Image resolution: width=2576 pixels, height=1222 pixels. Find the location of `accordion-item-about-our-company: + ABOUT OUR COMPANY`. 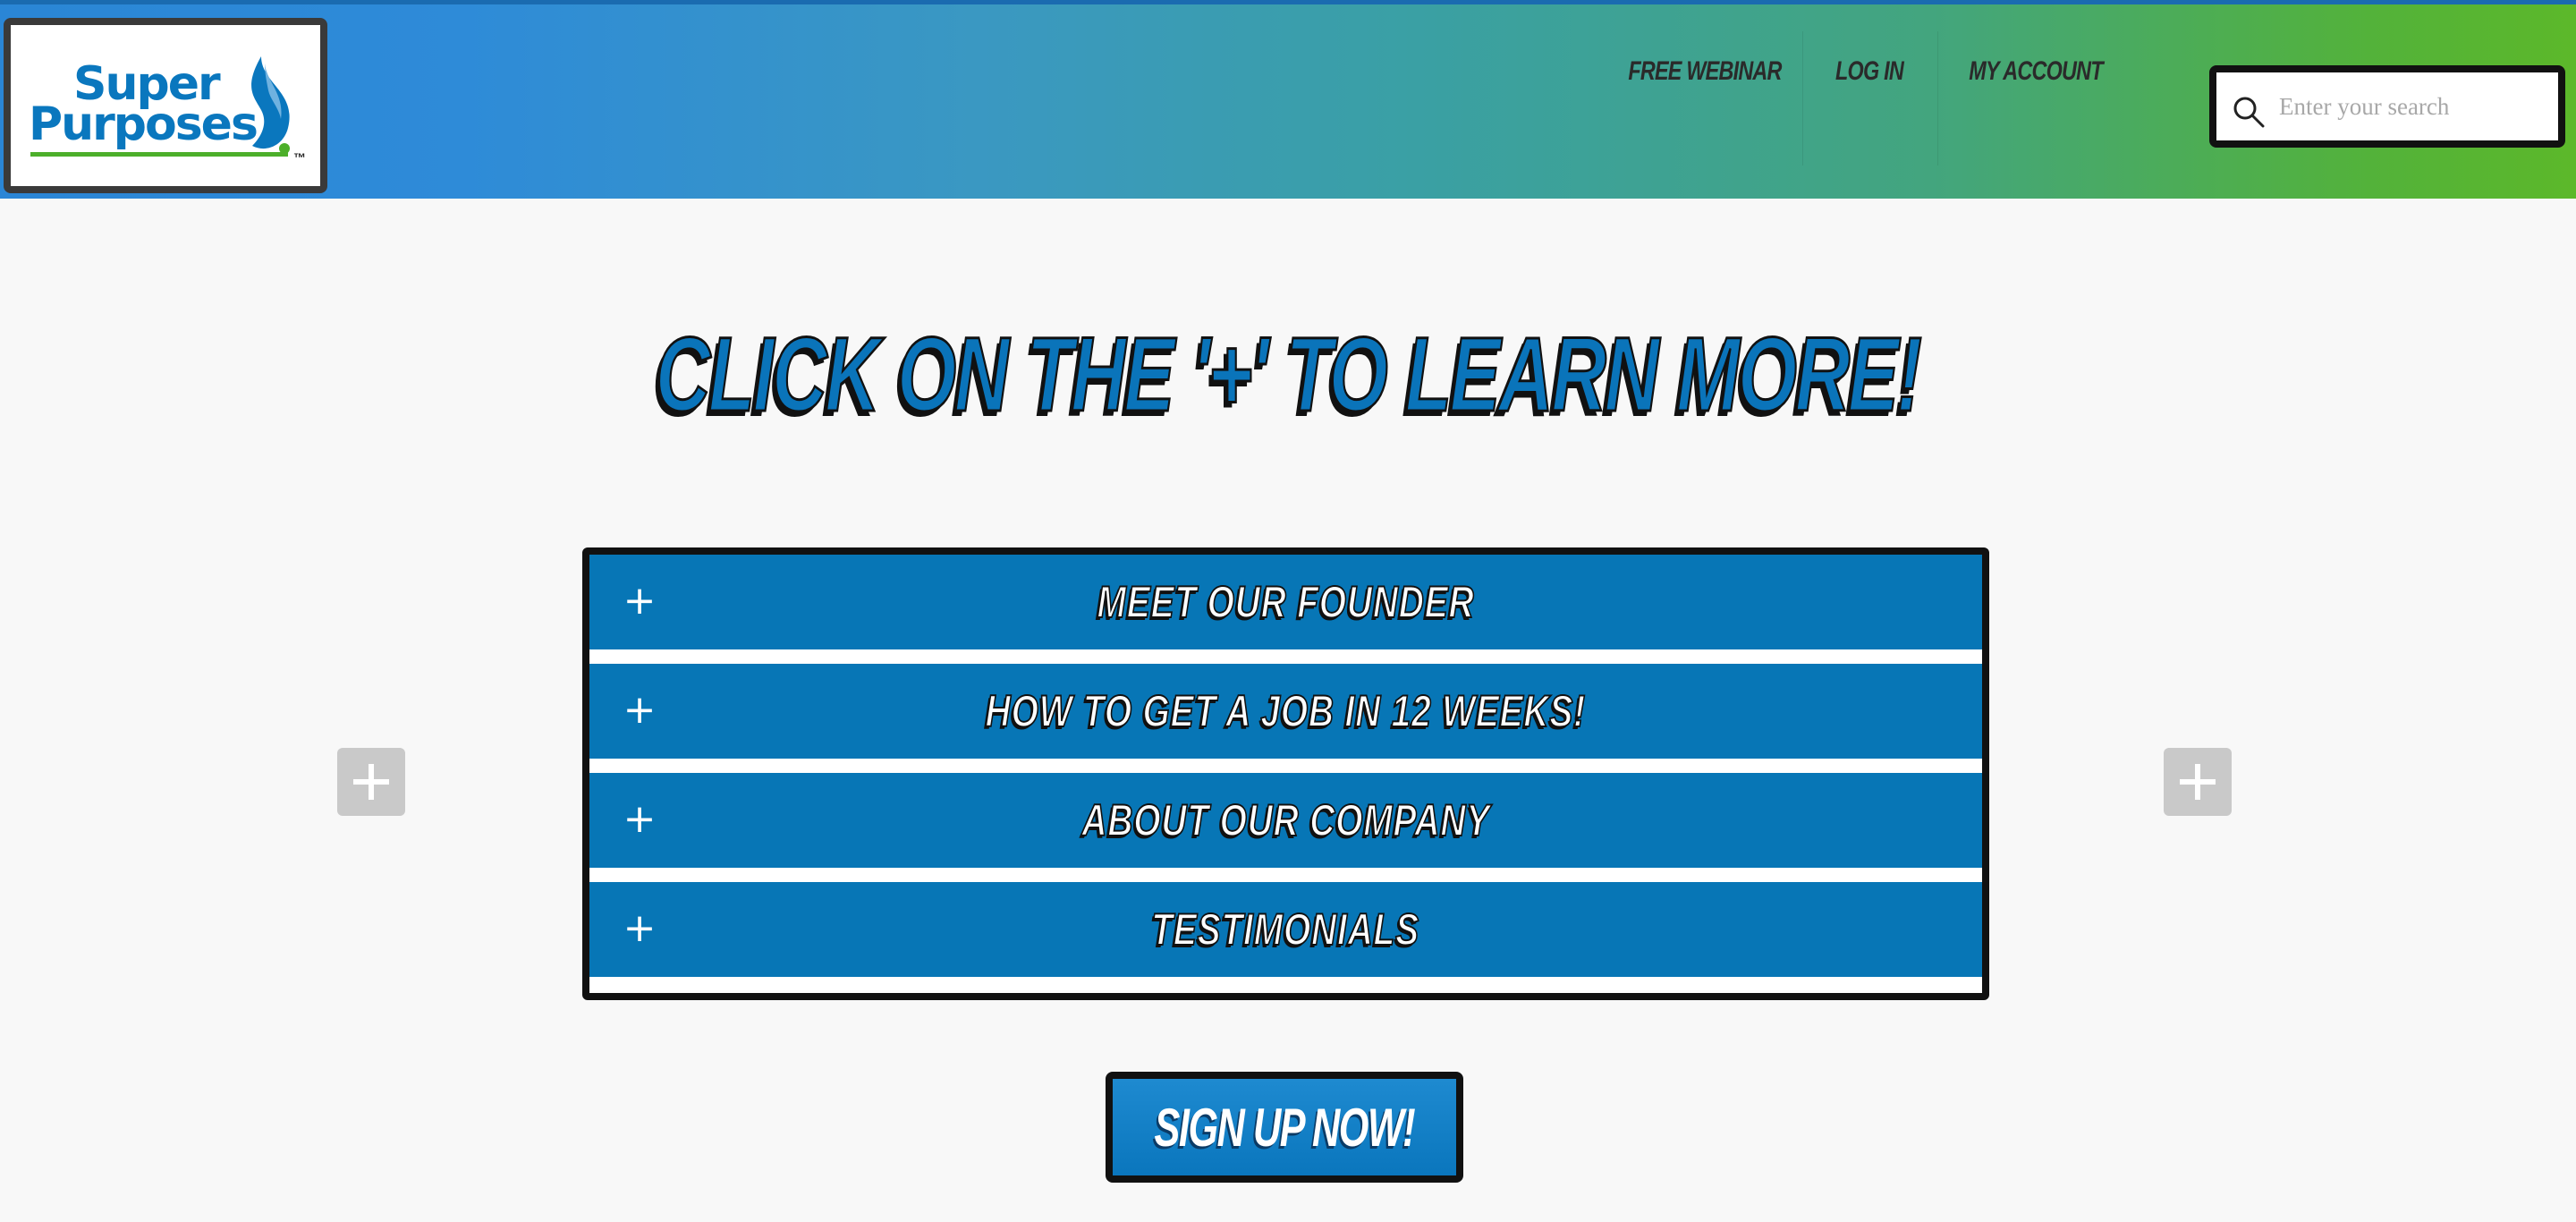

accordion-item-about-our-company: + ABOUT OUR COMPANY is located at coordinates (1285, 820).